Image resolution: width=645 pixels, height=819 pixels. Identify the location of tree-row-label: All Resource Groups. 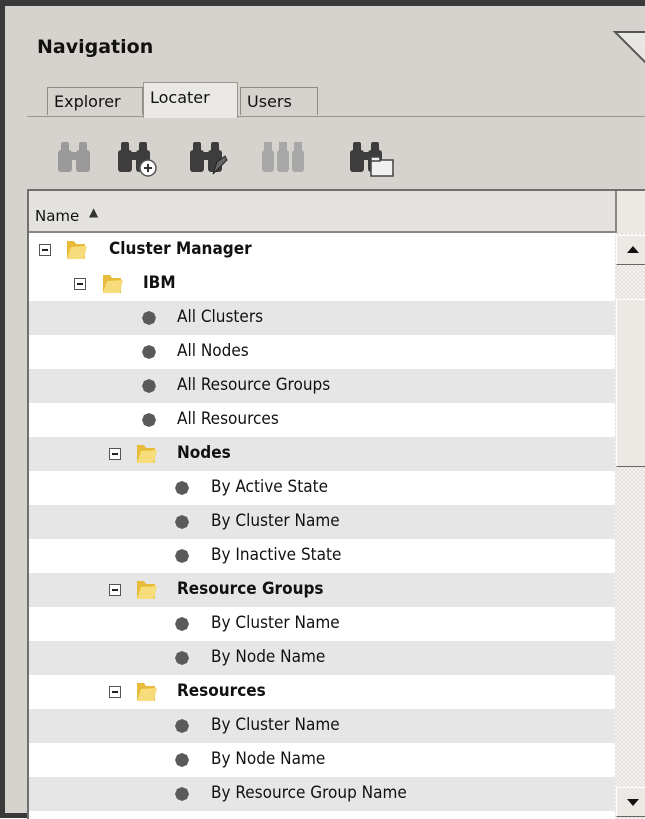
(254, 385).